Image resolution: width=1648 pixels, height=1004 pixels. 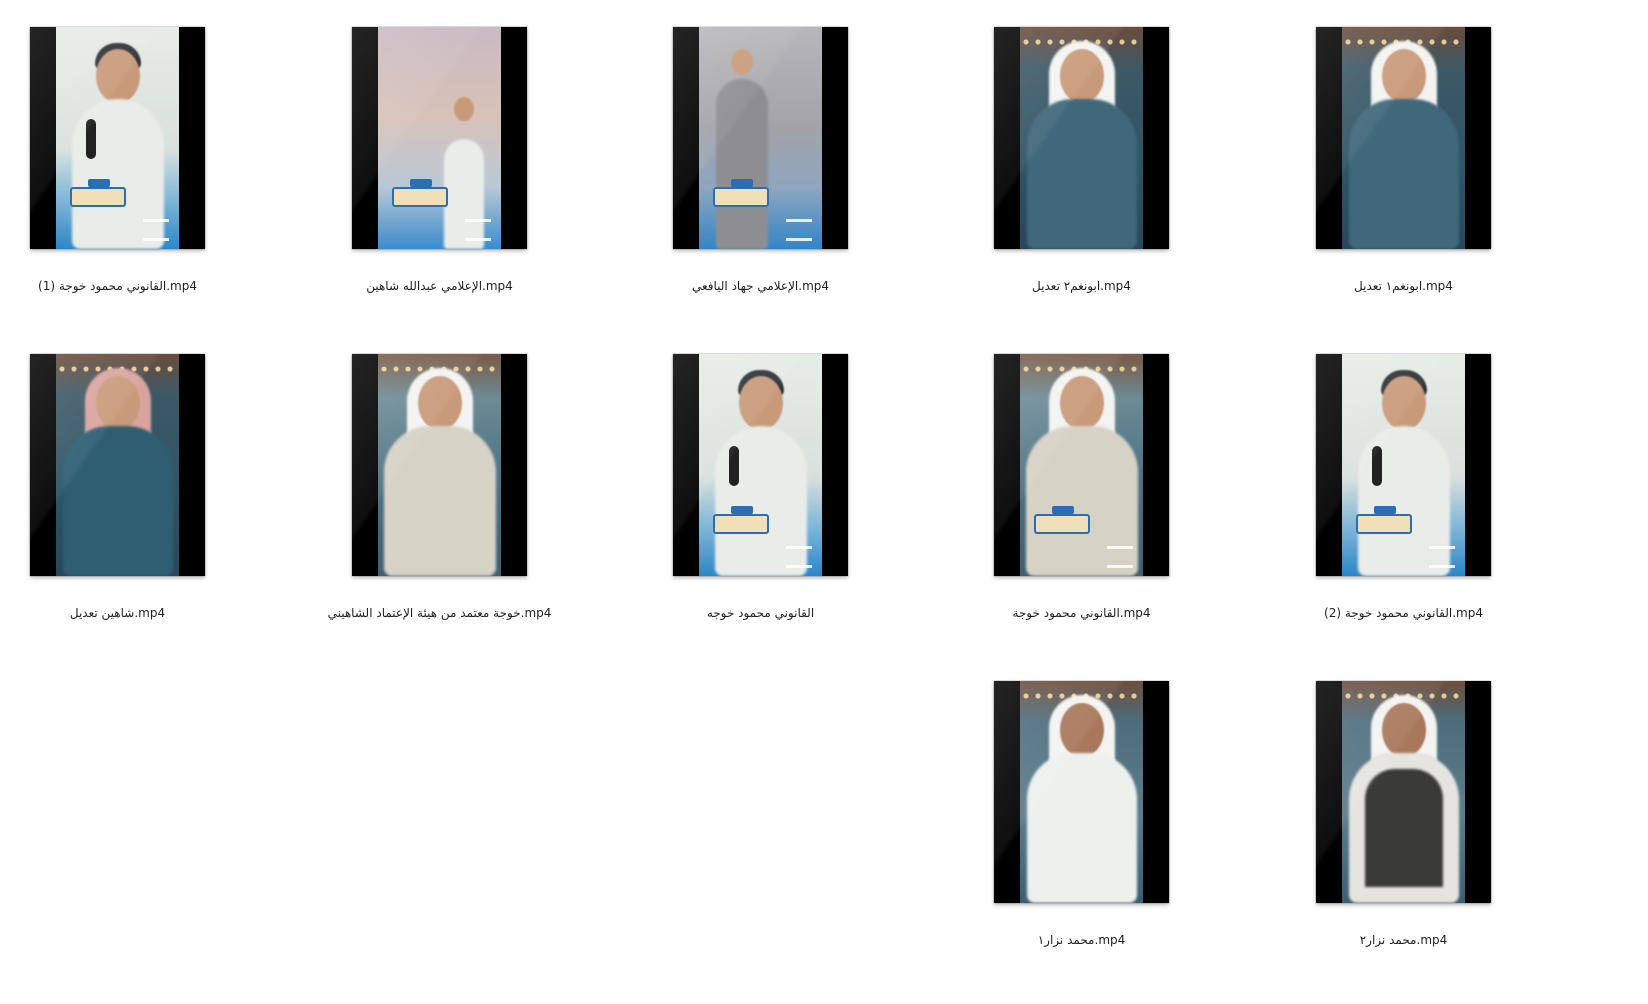 I want to click on file-name: خوجة معتمد من هيئة الإعتماد الشاهيني.mp4, so click(x=439, y=613).